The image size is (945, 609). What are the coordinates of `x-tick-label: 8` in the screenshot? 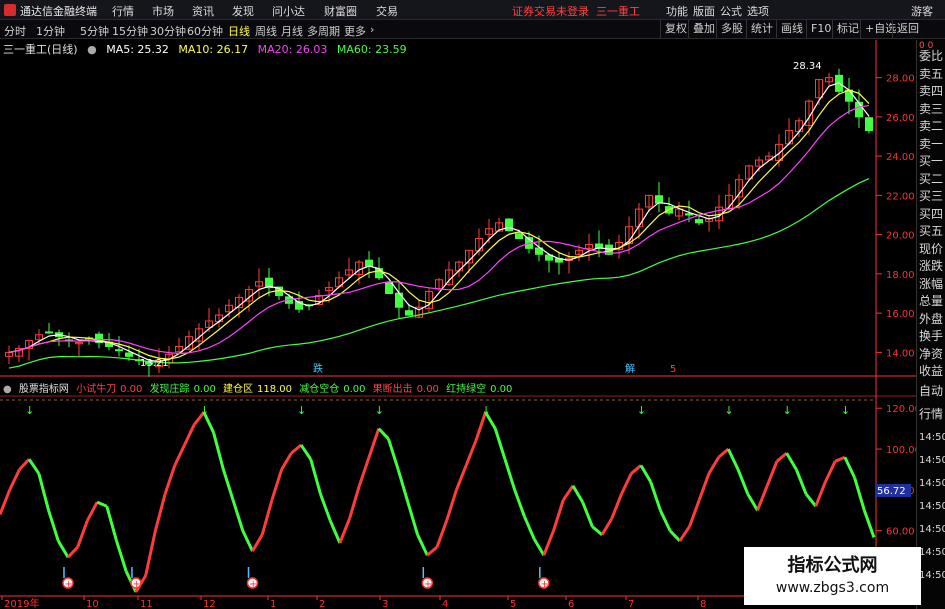 It's located at (703, 604).